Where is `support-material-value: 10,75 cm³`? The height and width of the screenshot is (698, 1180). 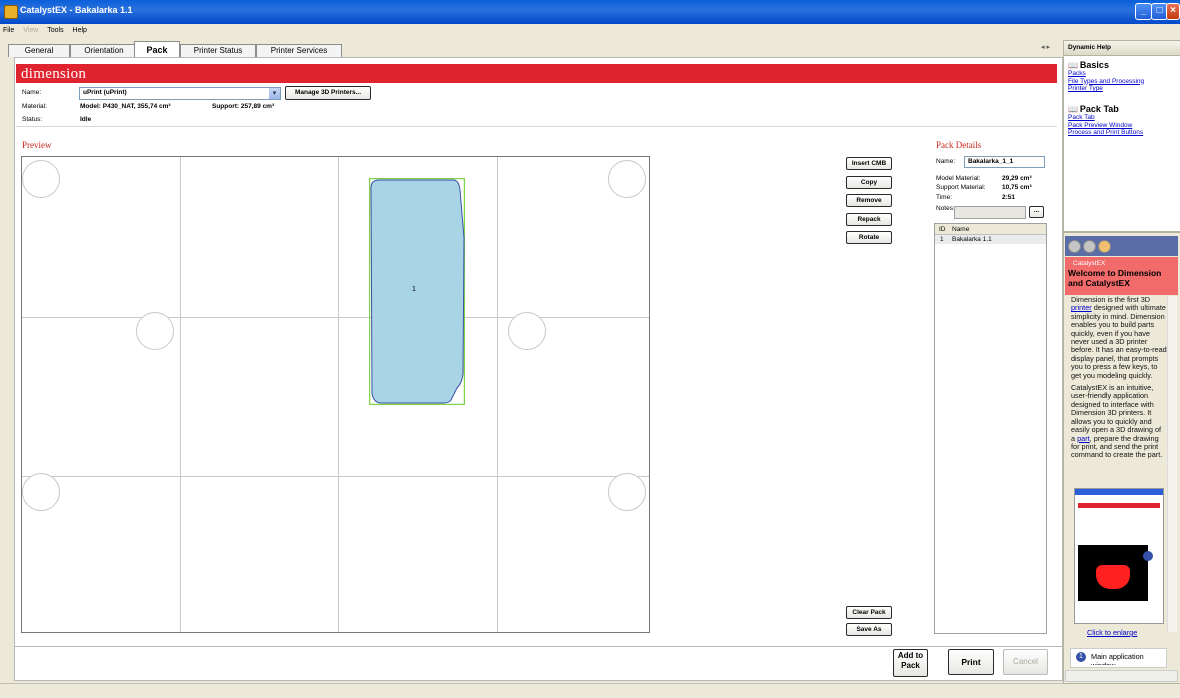 support-material-value: 10,75 cm³ is located at coordinates (1017, 187).